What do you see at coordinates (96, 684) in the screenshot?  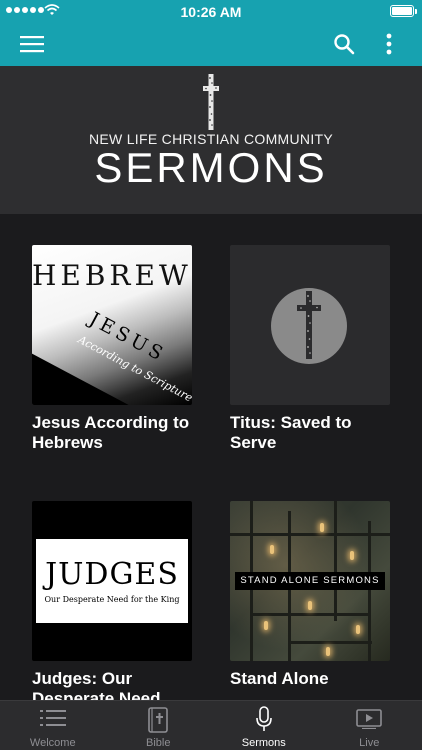 I see `series-title: Judges: Our Desperate Need` at bounding box center [96, 684].